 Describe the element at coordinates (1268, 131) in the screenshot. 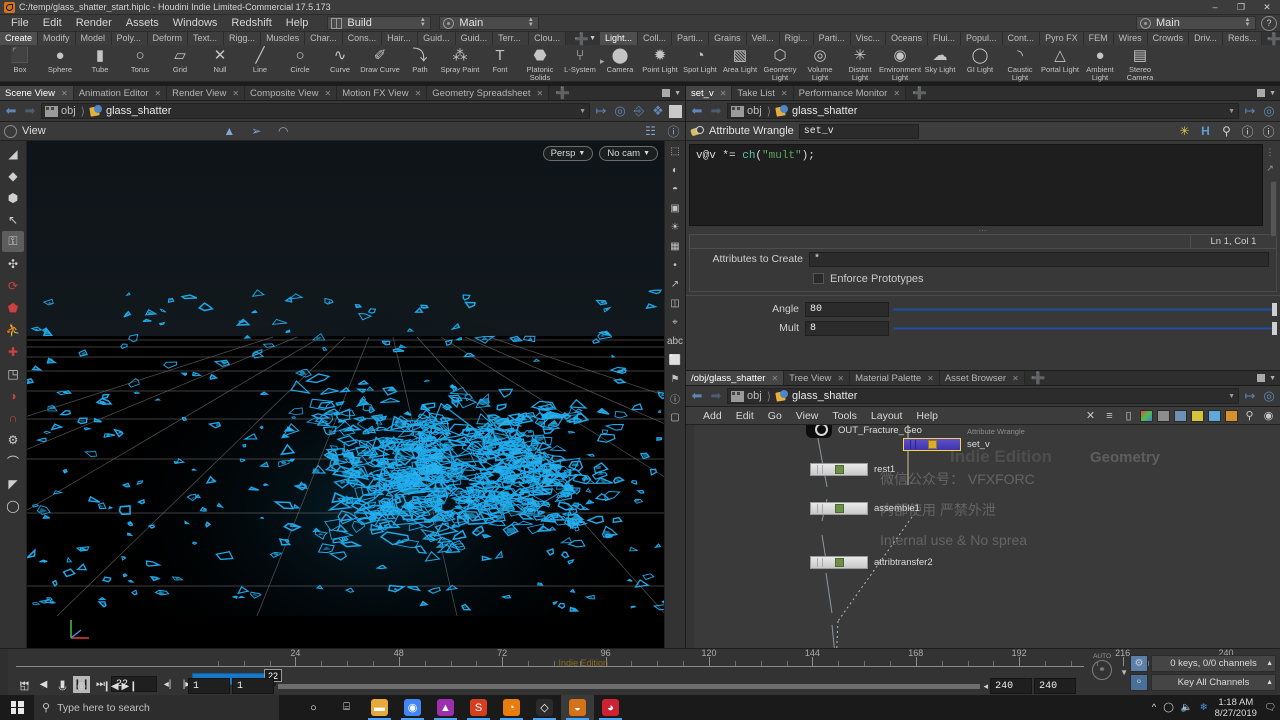

I see `help-icon: ⓘ` at that location.